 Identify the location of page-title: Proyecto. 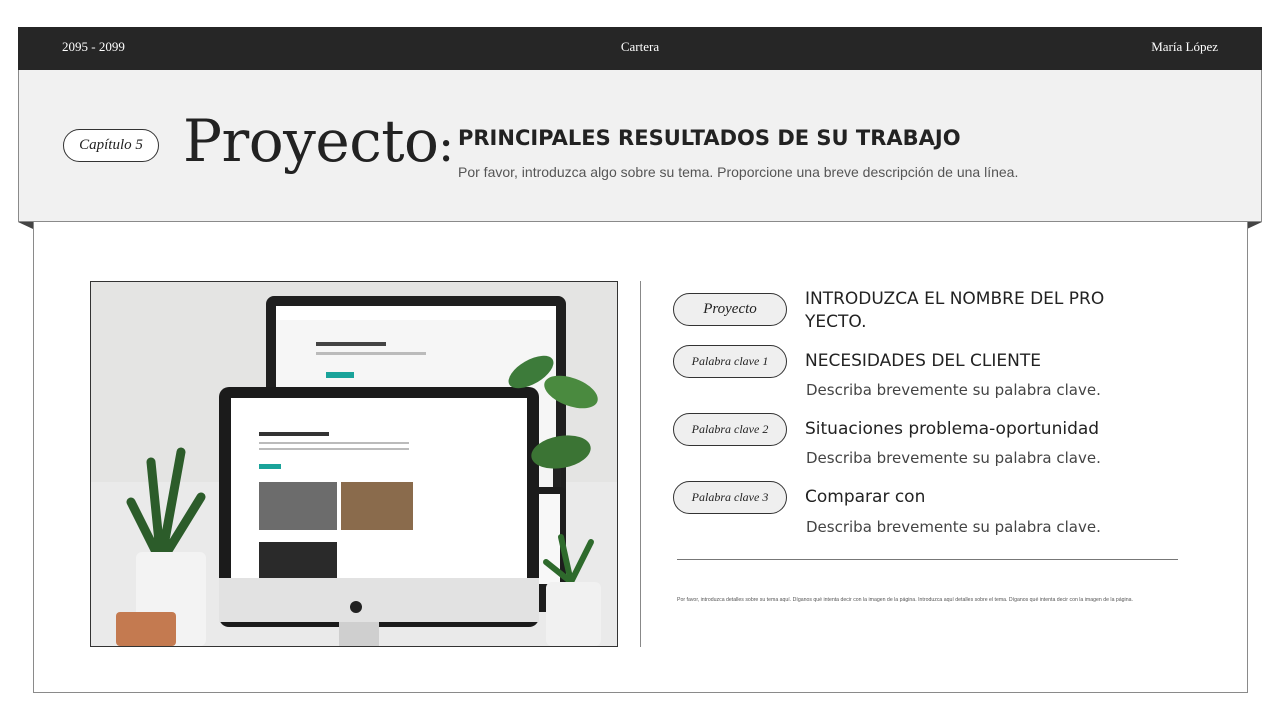
(311, 141).